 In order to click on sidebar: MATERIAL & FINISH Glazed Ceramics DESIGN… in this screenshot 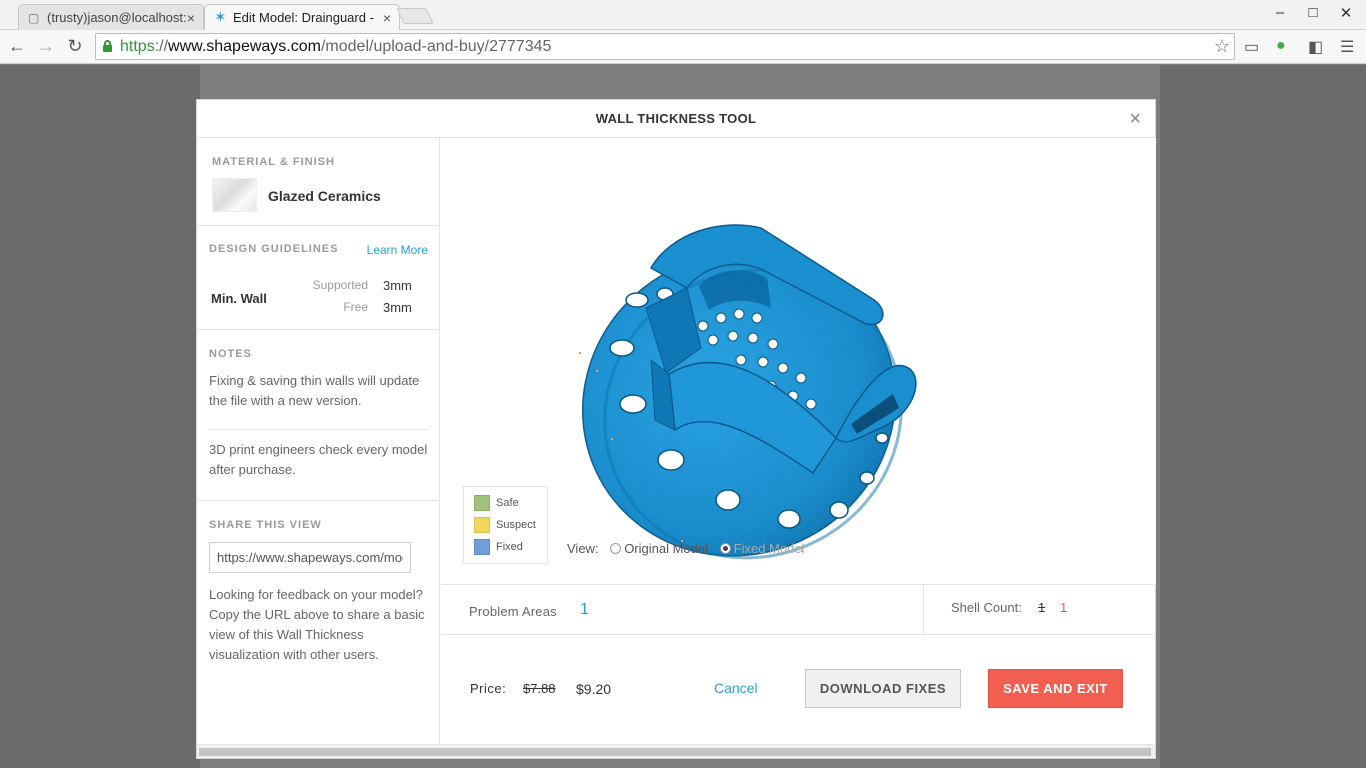, I will do `click(318, 441)`.